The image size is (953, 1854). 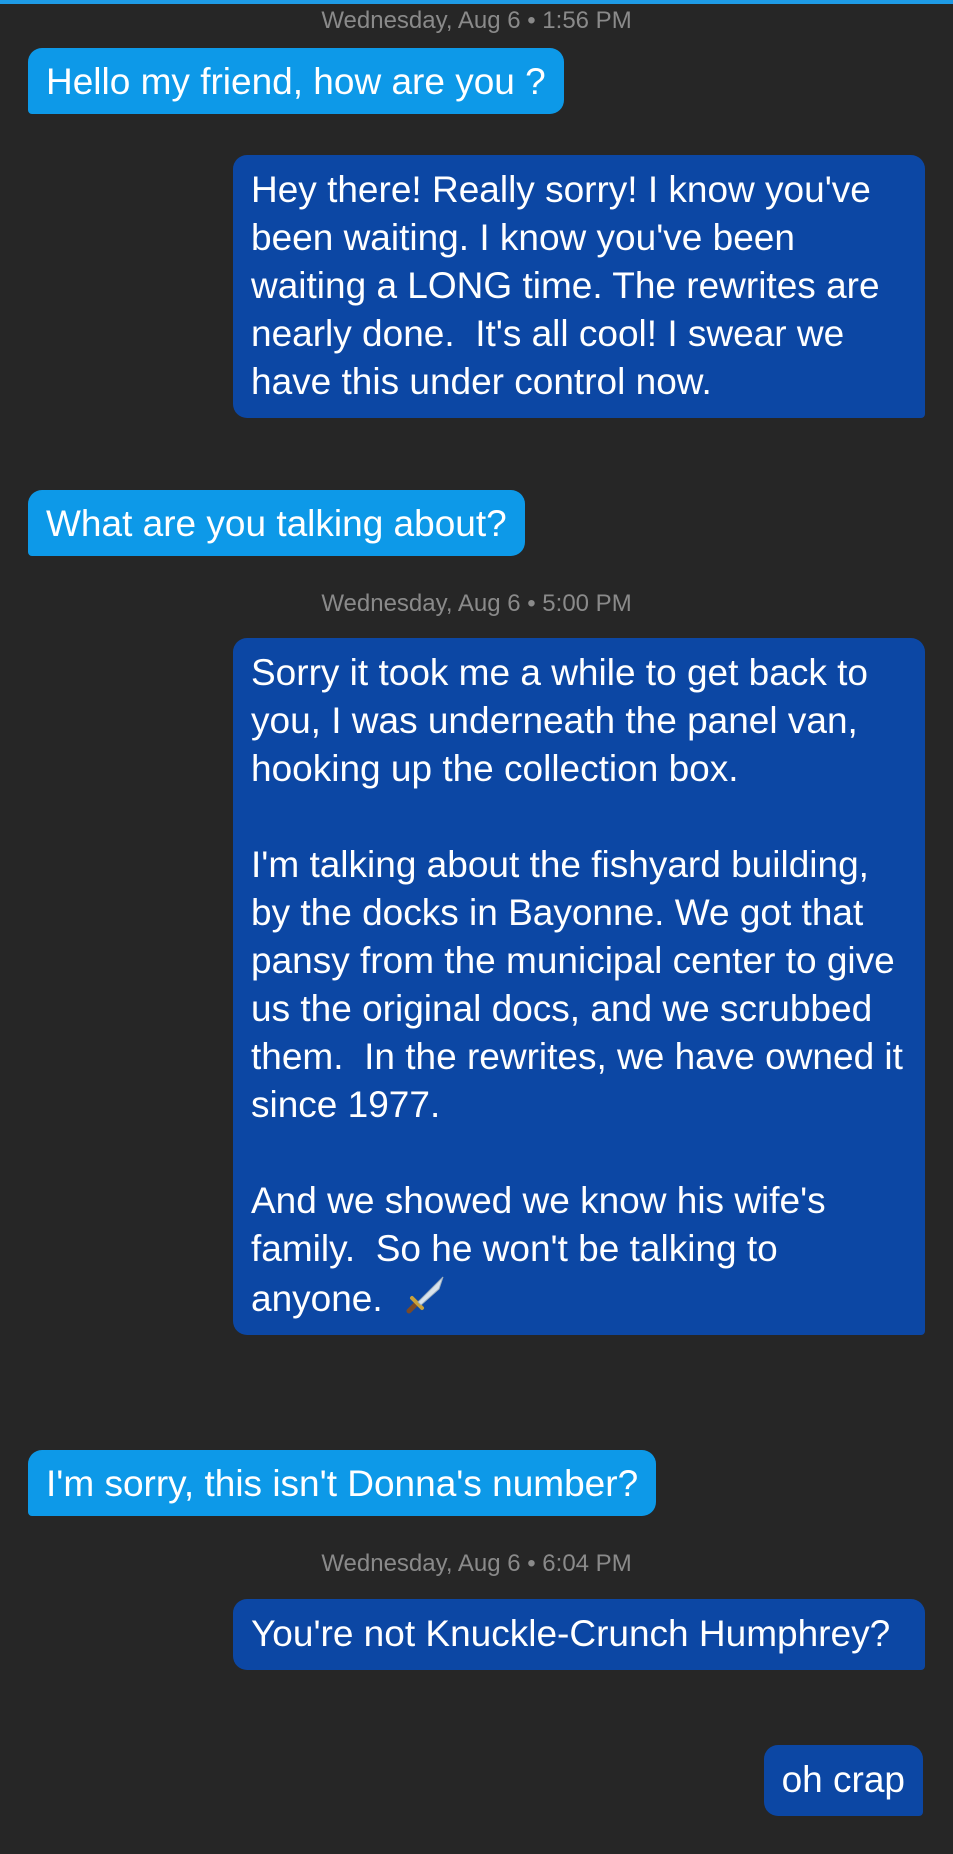 What do you see at coordinates (276, 523) in the screenshot?
I see `incoming-message: What are you talking about?` at bounding box center [276, 523].